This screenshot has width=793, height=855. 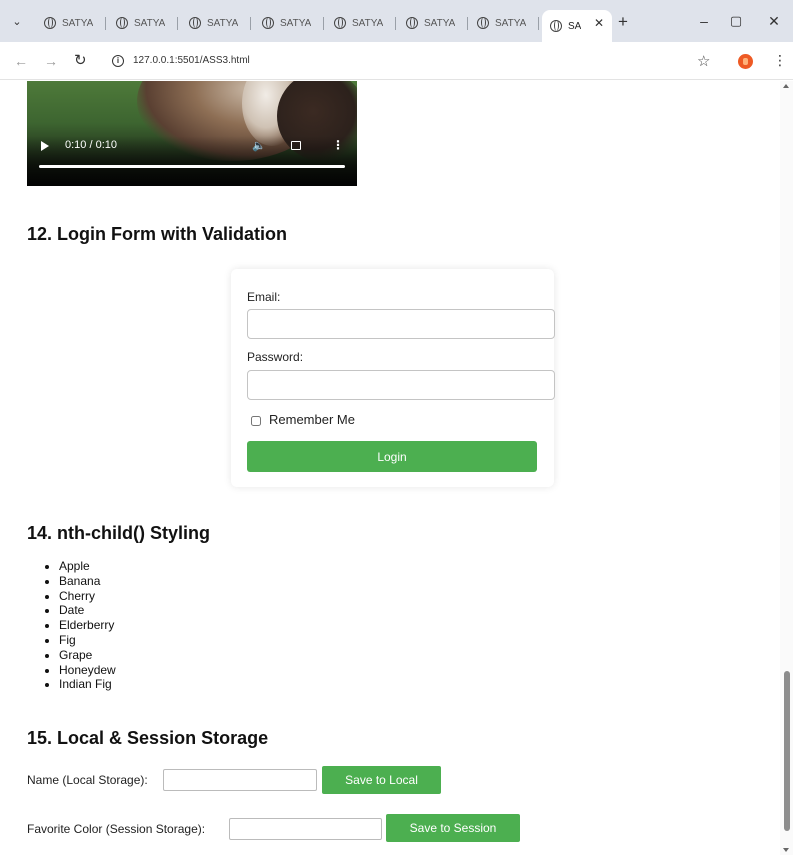 What do you see at coordinates (259, 145) in the screenshot?
I see `volume-icon: 🔈` at bounding box center [259, 145].